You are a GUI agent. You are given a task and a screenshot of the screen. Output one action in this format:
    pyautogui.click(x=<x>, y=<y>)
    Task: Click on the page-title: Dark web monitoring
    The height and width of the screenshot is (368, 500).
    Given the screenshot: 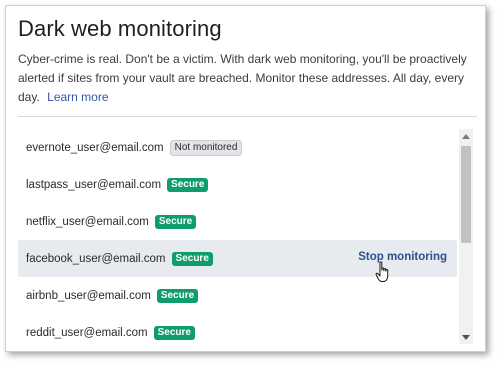 What is the action you would take?
    pyautogui.click(x=120, y=28)
    